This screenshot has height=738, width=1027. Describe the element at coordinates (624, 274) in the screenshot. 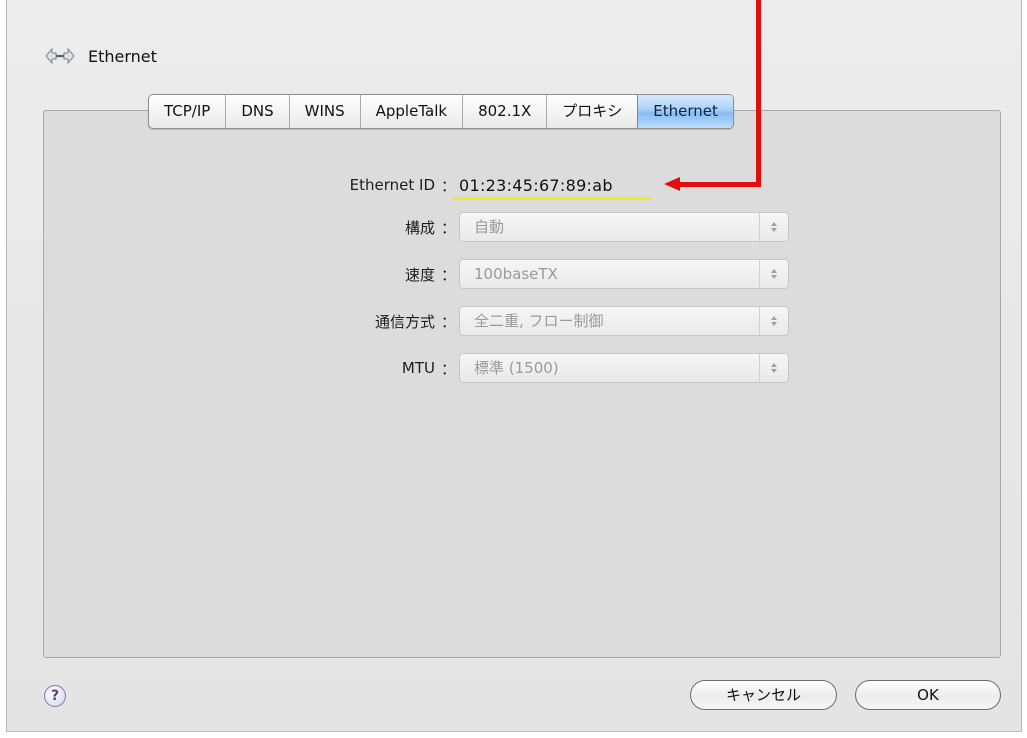

I see `speed-select: 100baseTX` at that location.